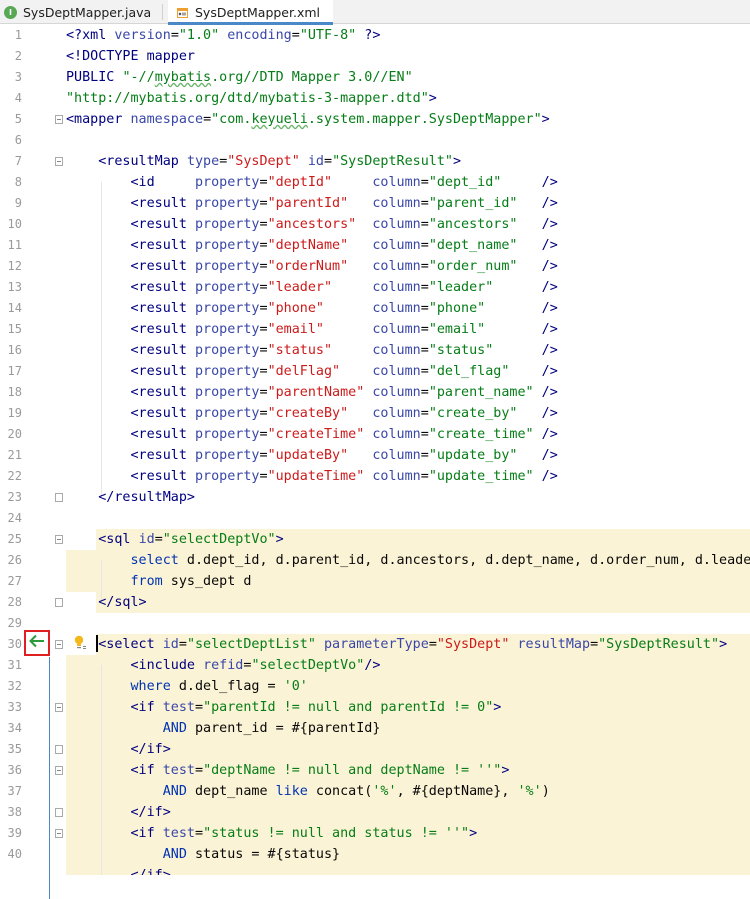 The width and height of the screenshot is (750, 899). What do you see at coordinates (37, 643) in the screenshot?
I see `navigate-to-java-button` at bounding box center [37, 643].